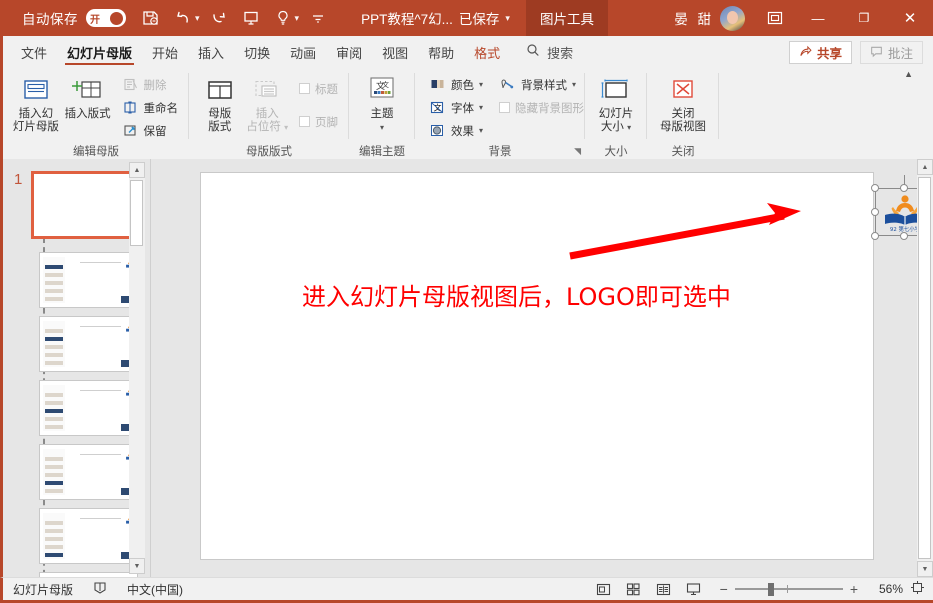 This screenshot has height=603, width=933. What do you see at coordinates (775, 18) in the screenshot?
I see `ribbon-display-options-icon` at bounding box center [775, 18].